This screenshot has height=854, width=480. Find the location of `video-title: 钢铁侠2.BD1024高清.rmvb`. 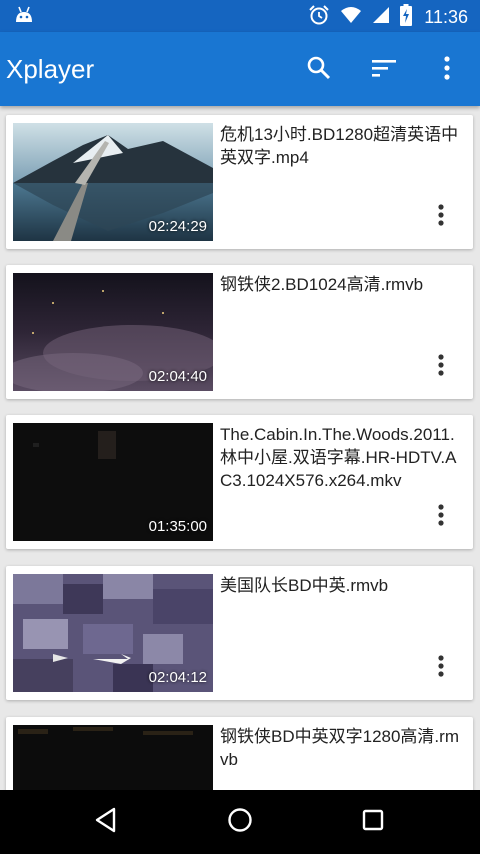

video-title: 钢铁侠2.BD1024高清.rmvb is located at coordinates (322, 284).